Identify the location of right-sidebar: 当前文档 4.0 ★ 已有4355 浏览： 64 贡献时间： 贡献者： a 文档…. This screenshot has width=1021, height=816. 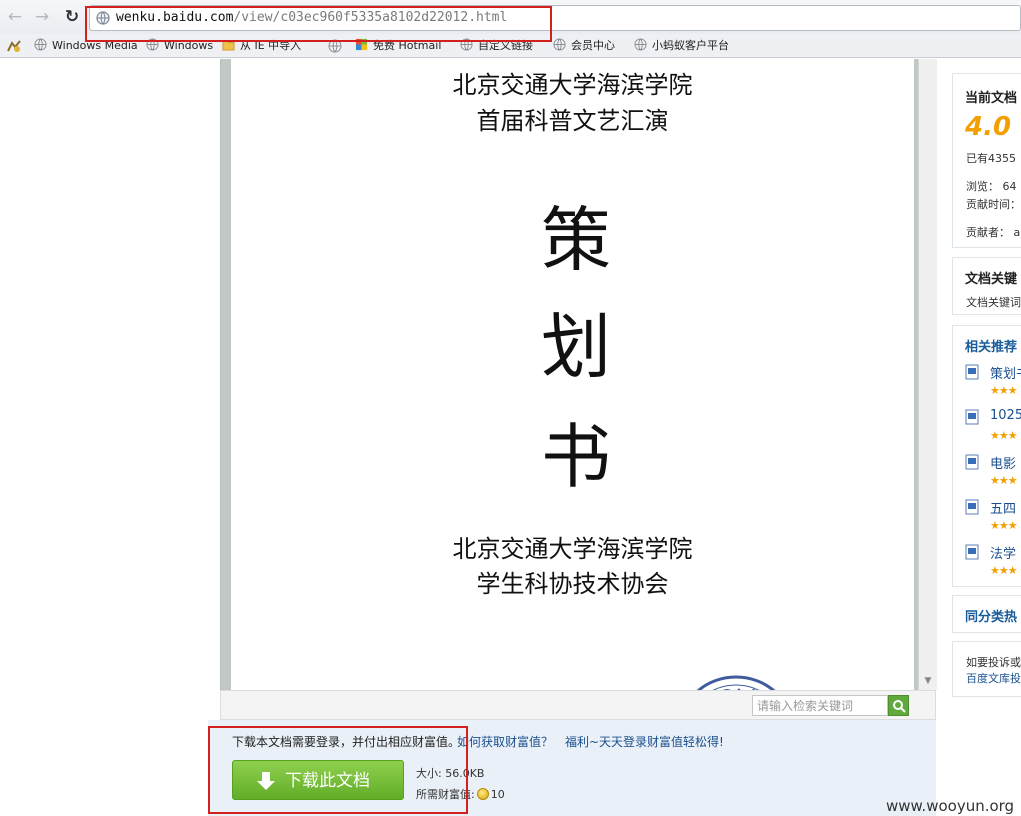
(986, 437).